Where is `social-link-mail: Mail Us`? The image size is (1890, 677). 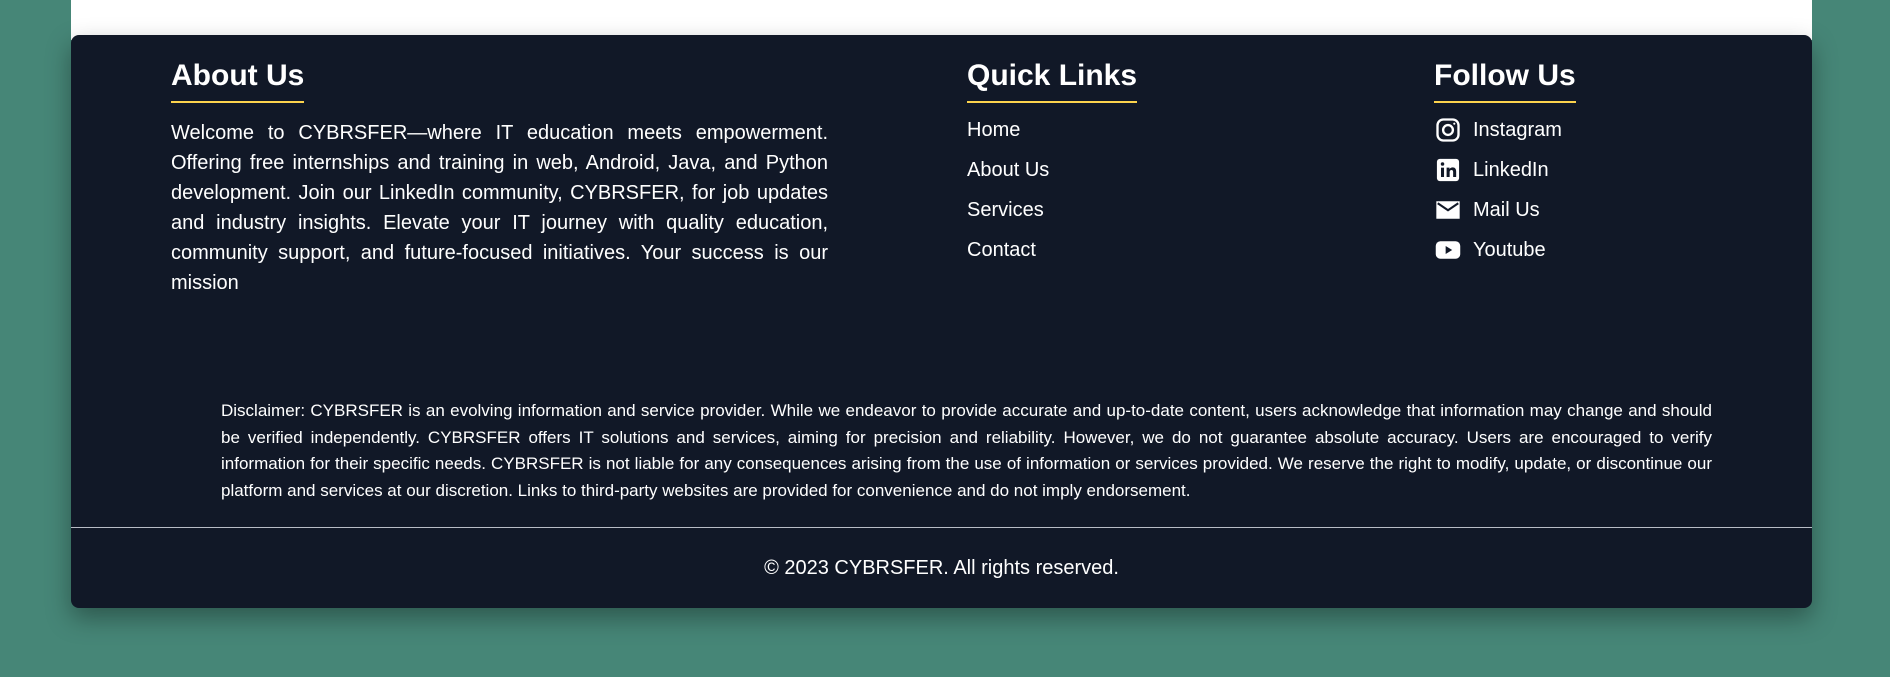 social-link-mail: Mail Us is located at coordinates (1498, 210).